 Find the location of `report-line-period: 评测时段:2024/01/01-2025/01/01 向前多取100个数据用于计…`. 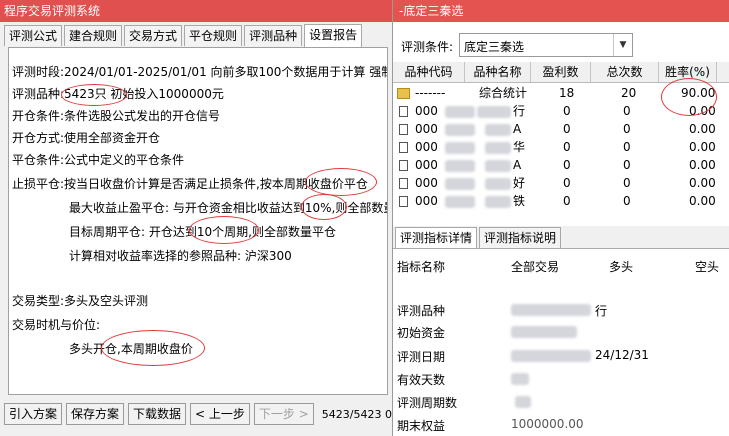

report-line-period: 评测时段:2024/01/01-2025/01/01 向前多取100个数据用于计… is located at coordinates (200, 72).